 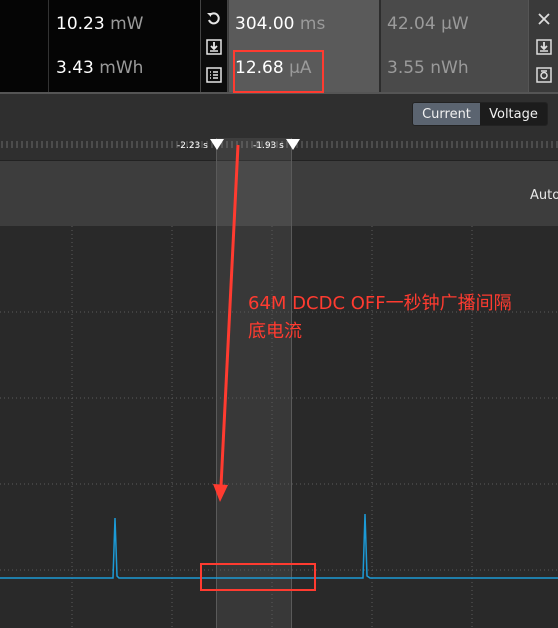 What do you see at coordinates (380, 303) in the screenshot?
I see `annotation-text-line1: 64M DCDC OFF一秒钟广播间隔` at bounding box center [380, 303].